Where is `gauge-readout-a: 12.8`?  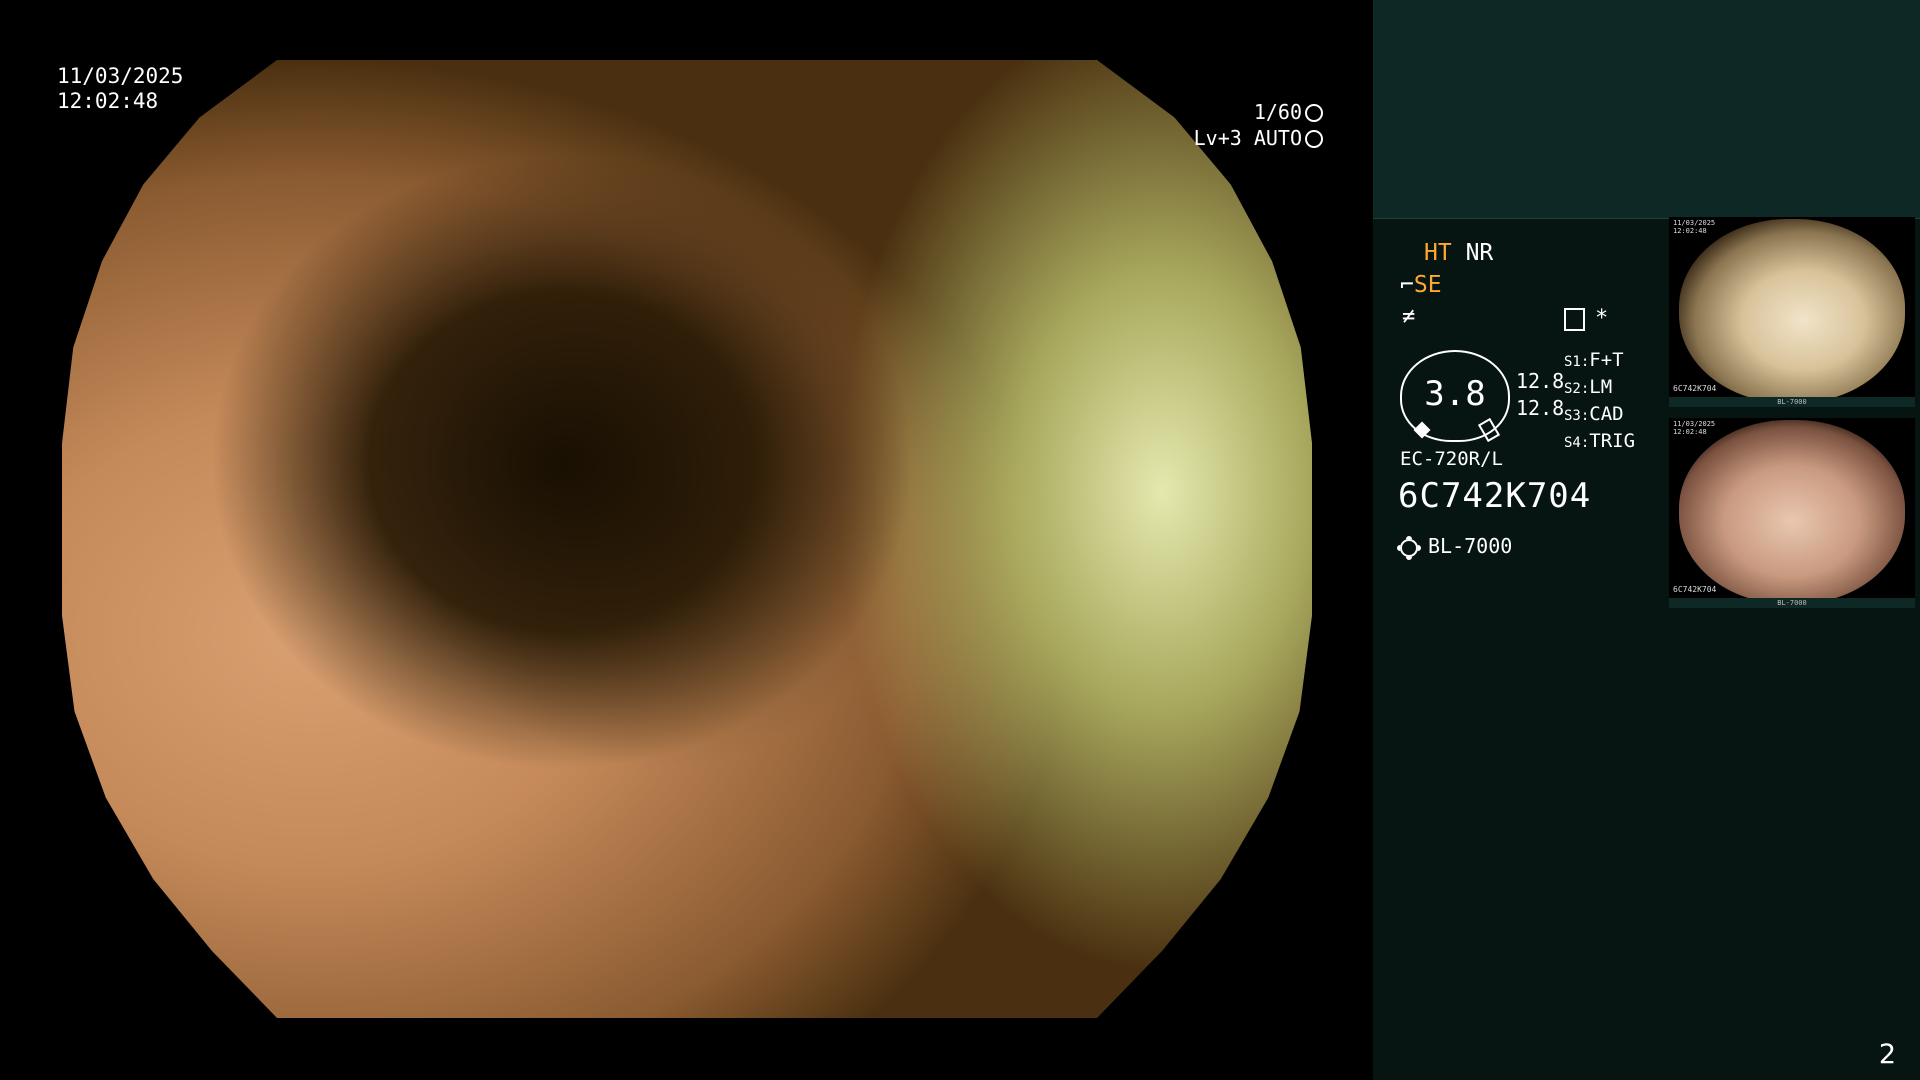 gauge-readout-a: 12.8 is located at coordinates (1540, 381).